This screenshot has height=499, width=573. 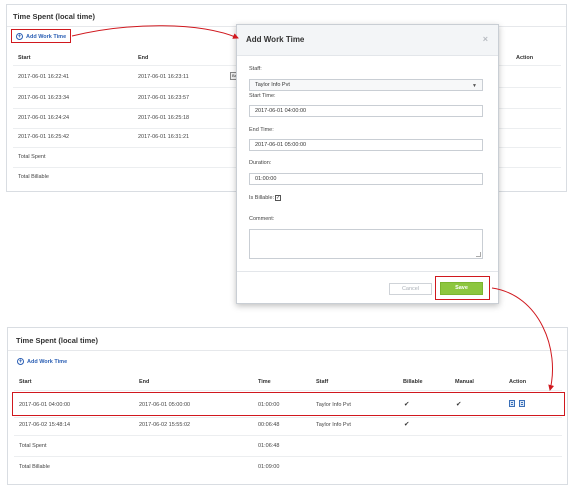 What do you see at coordinates (523, 339) in the screenshot?
I see `arrow-to-new-row` at bounding box center [523, 339].